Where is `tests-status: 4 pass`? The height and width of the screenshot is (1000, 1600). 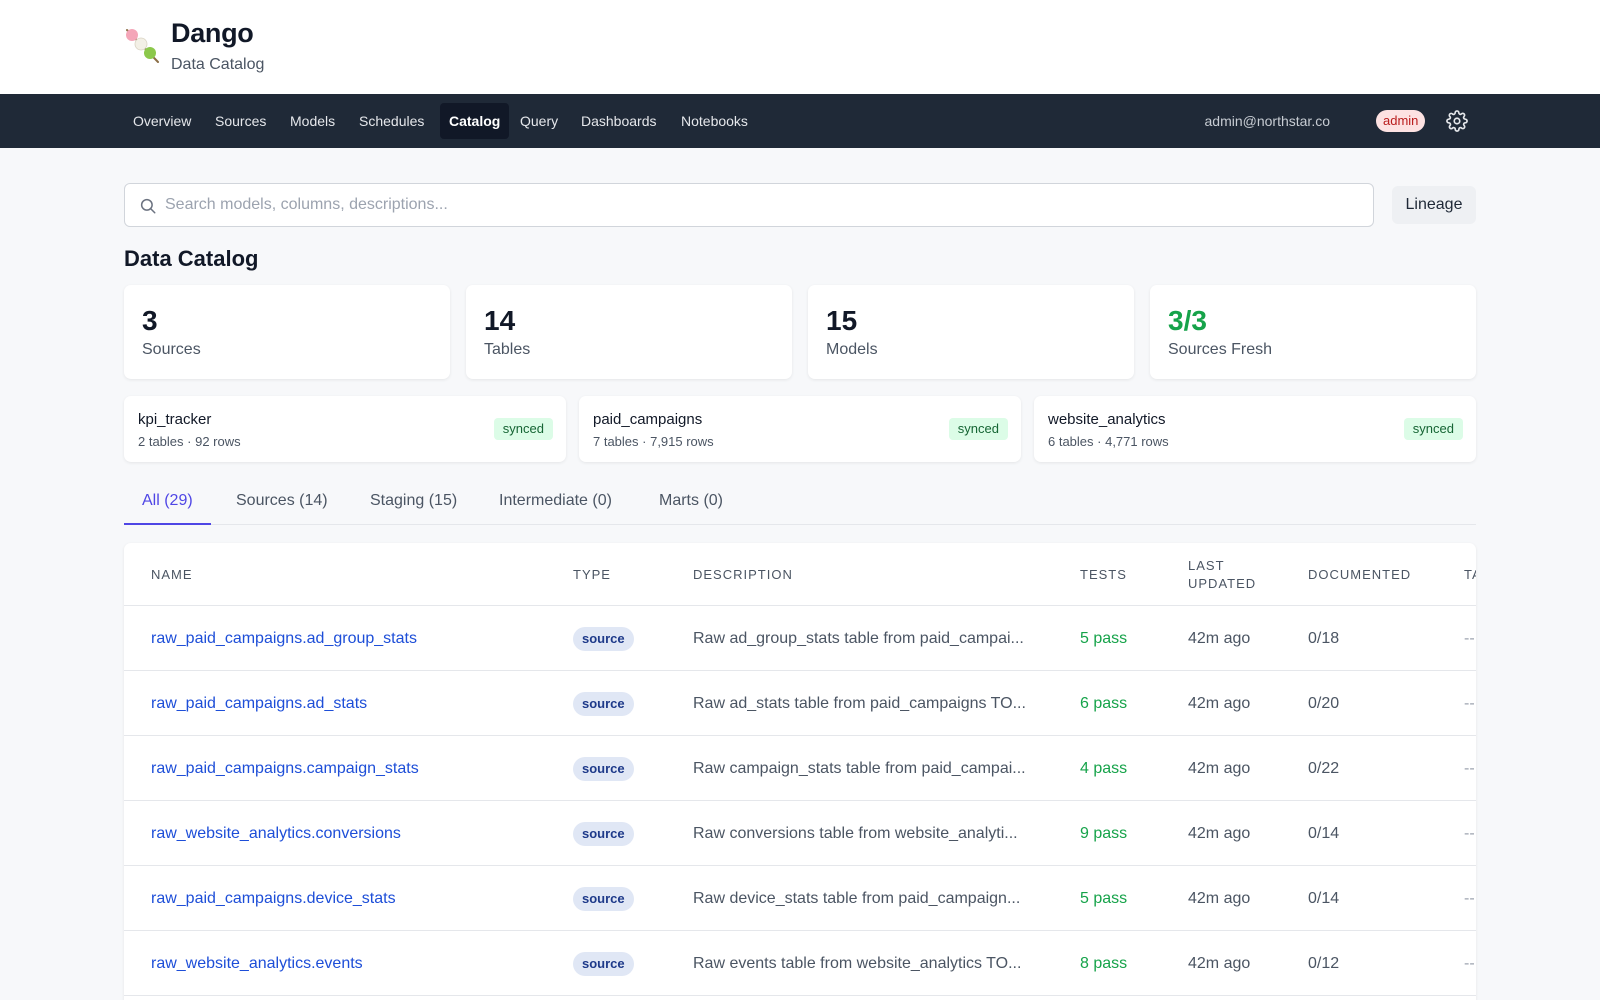
tests-status: 4 pass is located at coordinates (1104, 768).